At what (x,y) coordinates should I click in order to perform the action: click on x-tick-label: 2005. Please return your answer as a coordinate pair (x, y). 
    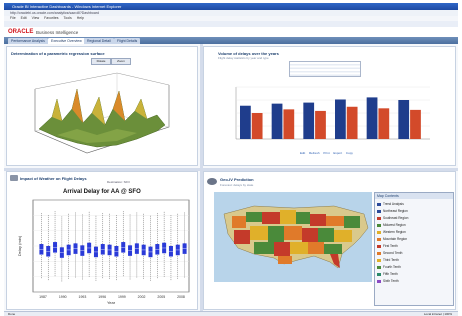
    Looking at the image, I should click on (161, 297).